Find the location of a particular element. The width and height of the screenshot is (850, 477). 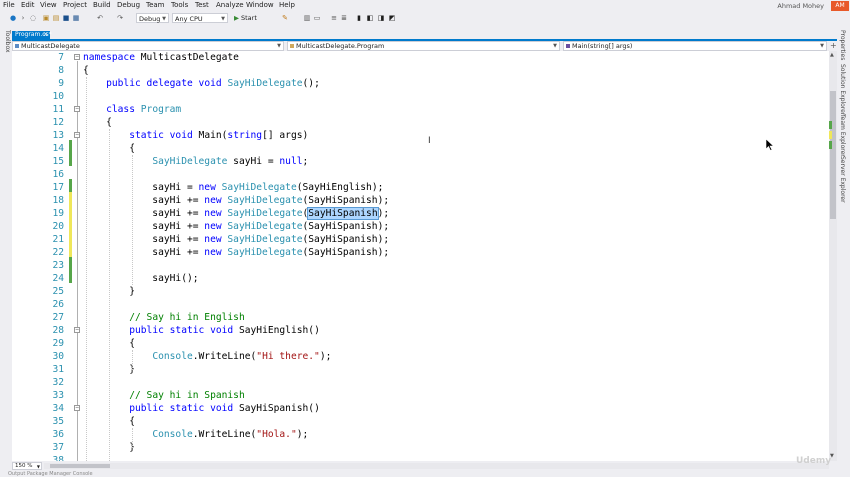

save-all-icon: ▦ is located at coordinates (76, 18).